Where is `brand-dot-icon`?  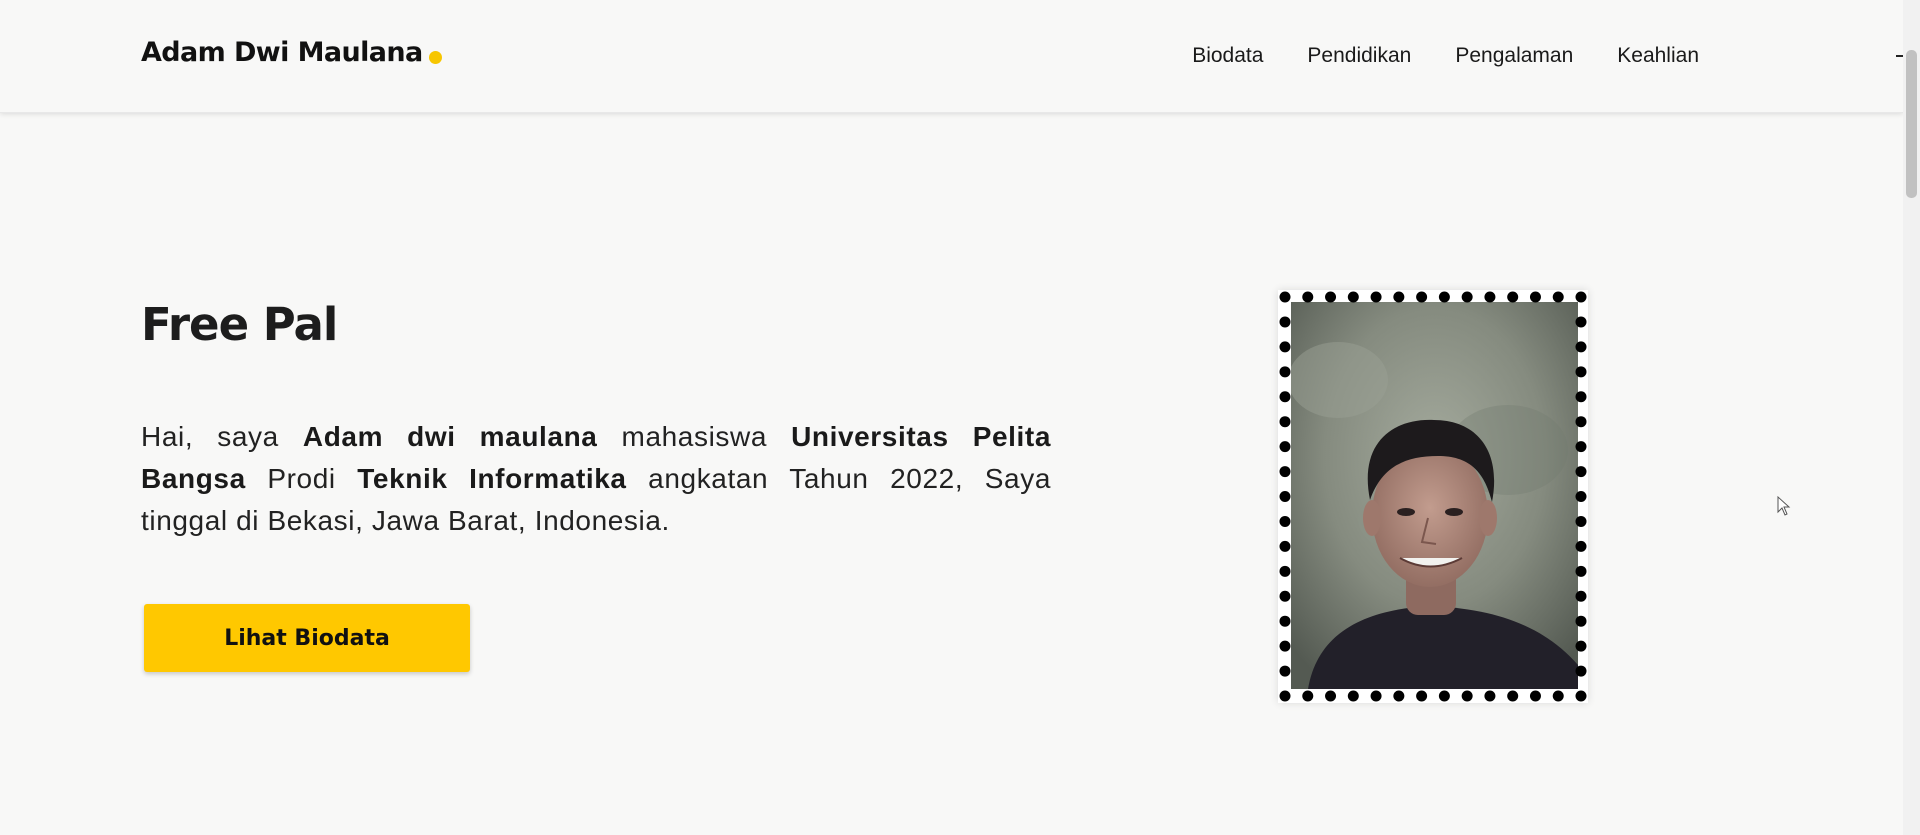 brand-dot-icon is located at coordinates (435, 57).